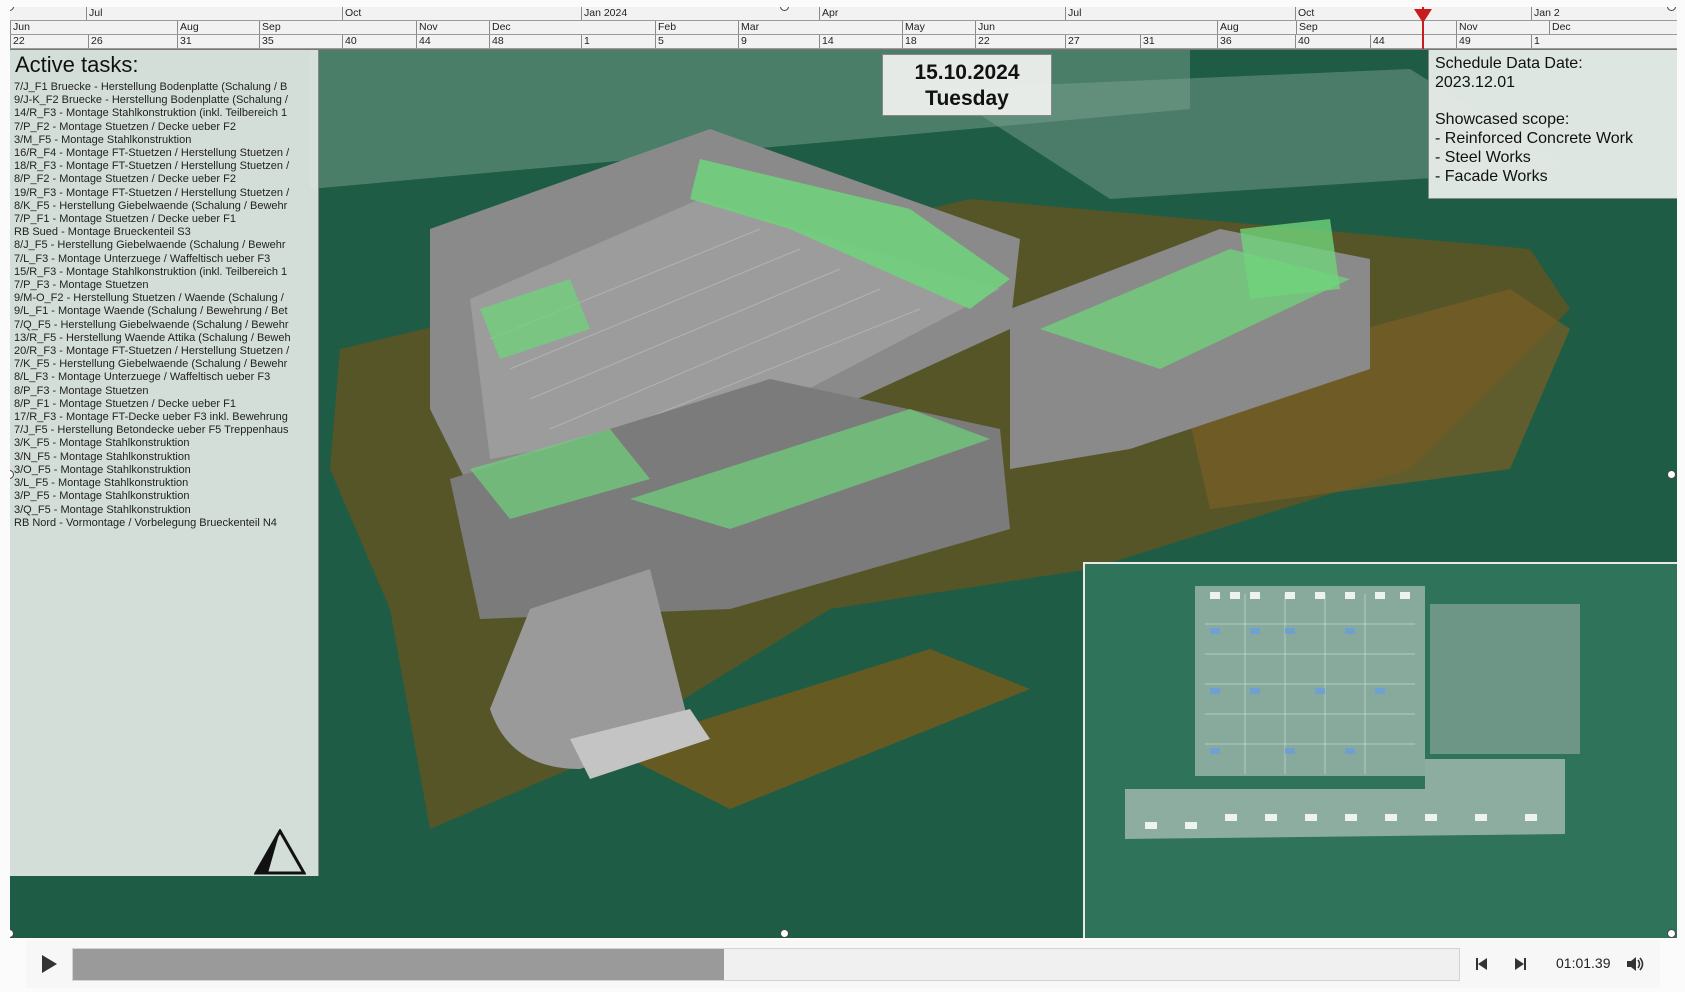  What do you see at coordinates (938, 41) in the screenshot?
I see `timeline-week: 18` at bounding box center [938, 41].